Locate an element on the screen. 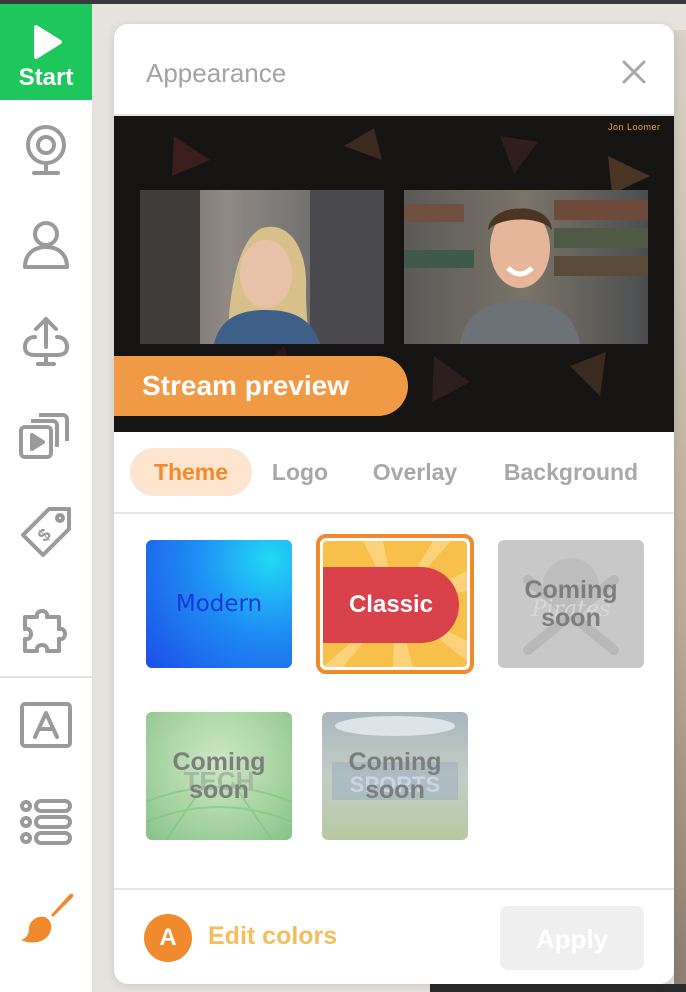  panel-title: Appearance is located at coordinates (216, 73).